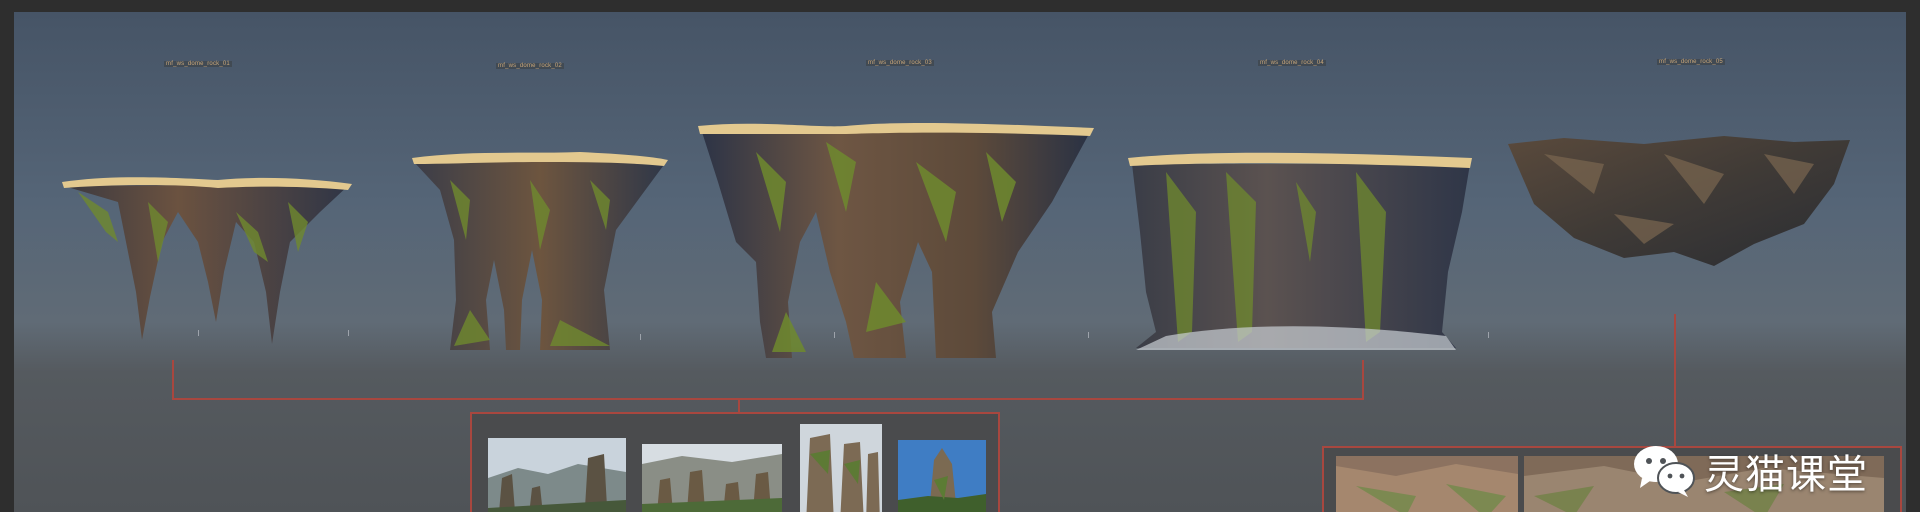 The height and width of the screenshot is (512, 1920). What do you see at coordinates (900, 63) in the screenshot?
I see `asset-label-03: mf_ws_dome_rock_03` at bounding box center [900, 63].